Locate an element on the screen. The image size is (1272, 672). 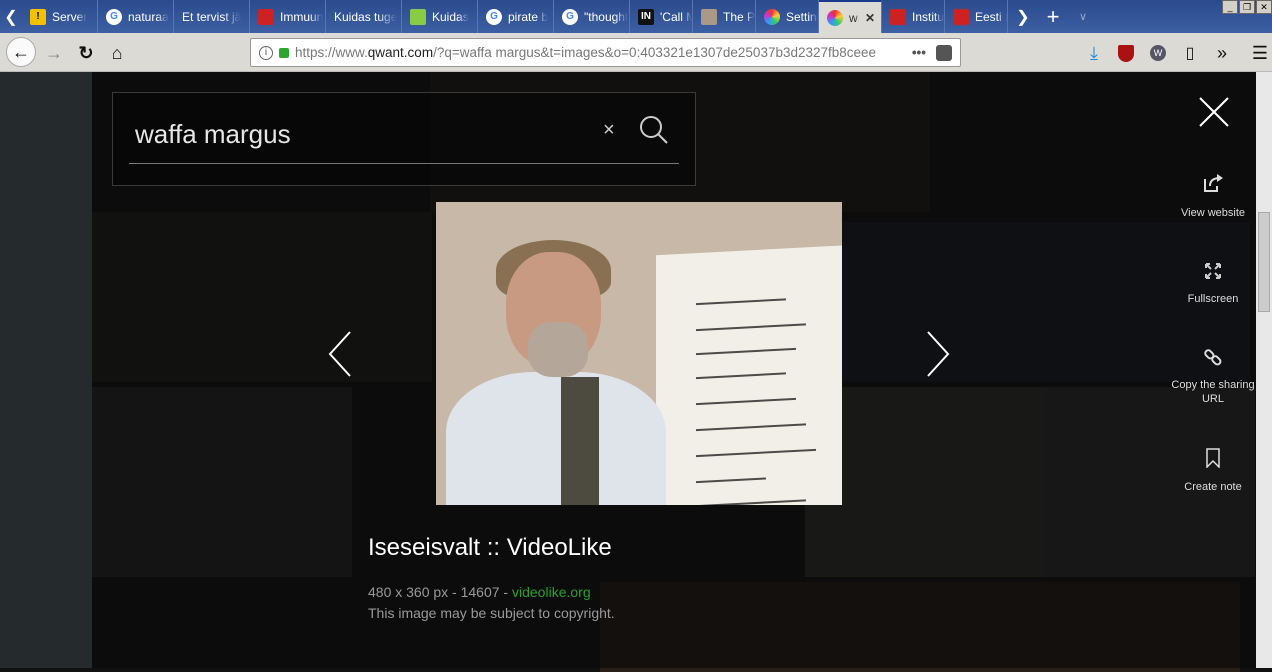
plant-icon is located at coordinates (418, 16).